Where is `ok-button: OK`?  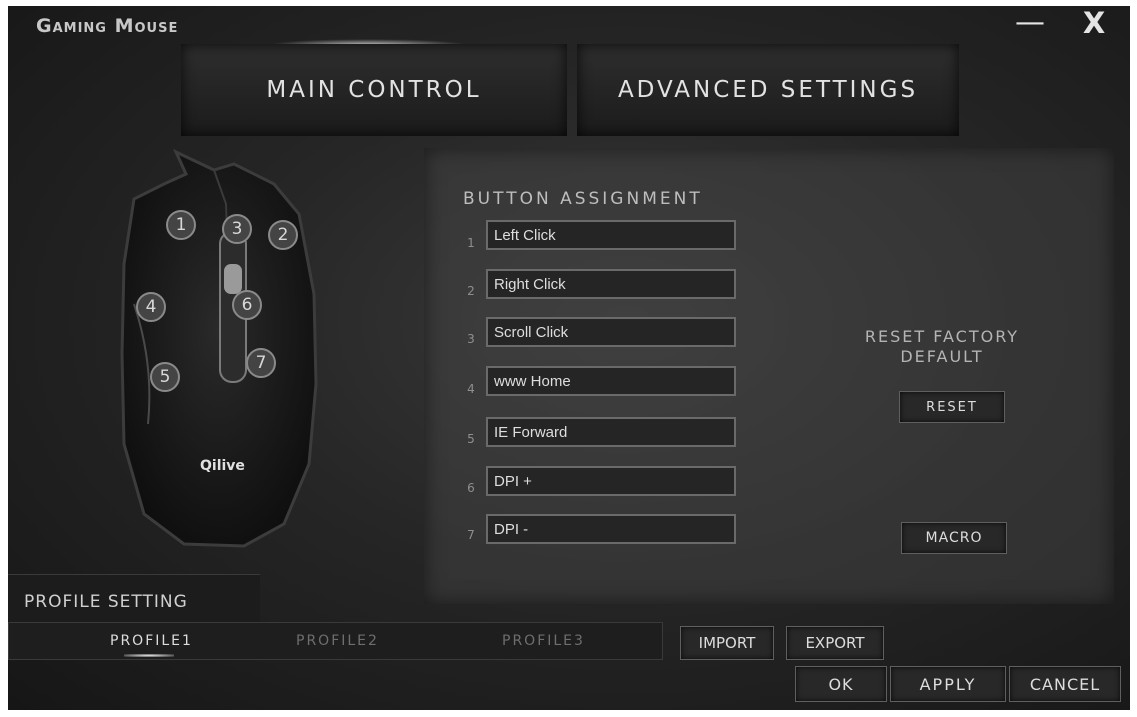
ok-button: OK is located at coordinates (841, 684).